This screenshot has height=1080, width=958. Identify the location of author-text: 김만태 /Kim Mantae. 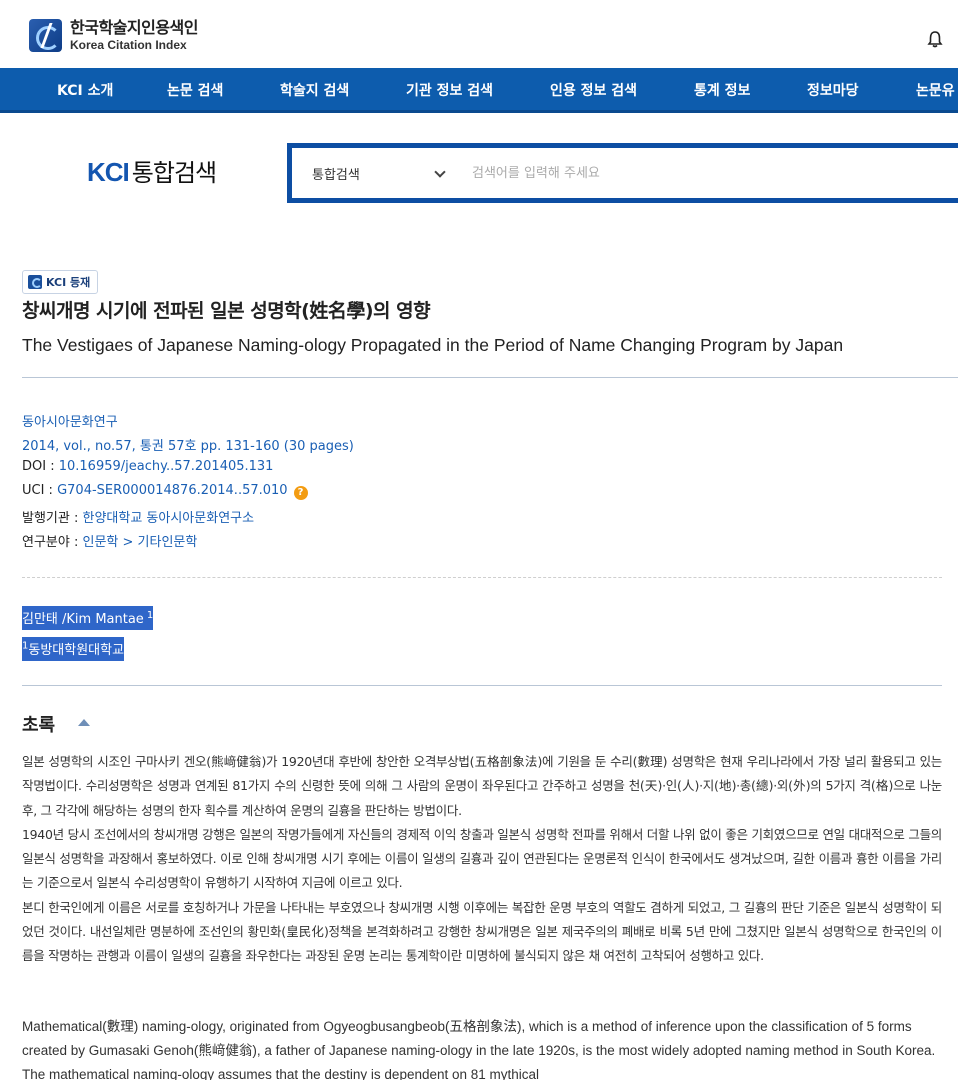
(83, 619).